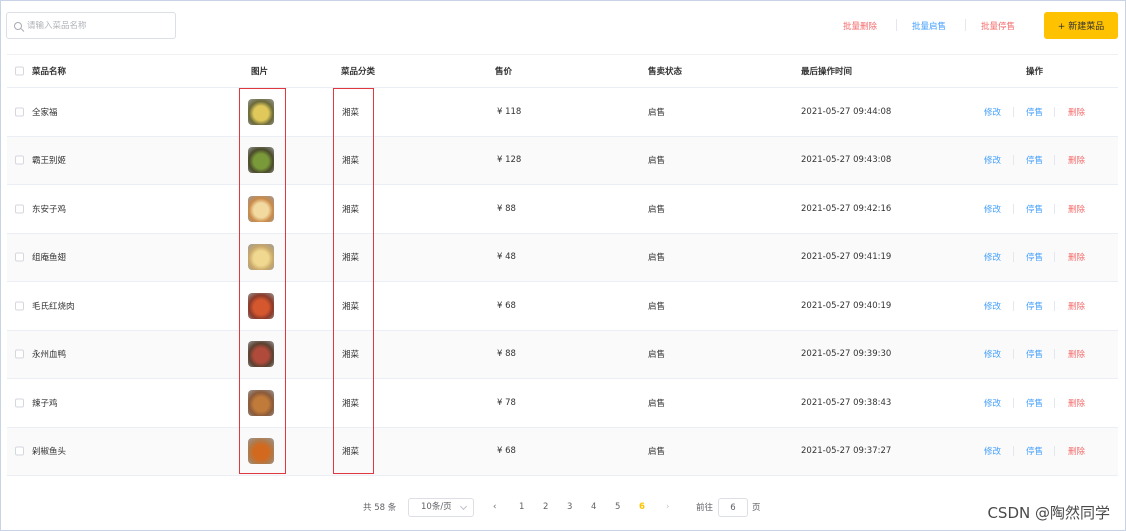 The image size is (1126, 531). What do you see at coordinates (846, 111) in the screenshot?
I see `dish-updated-time: 2021-05-27 09:44:08` at bounding box center [846, 111].